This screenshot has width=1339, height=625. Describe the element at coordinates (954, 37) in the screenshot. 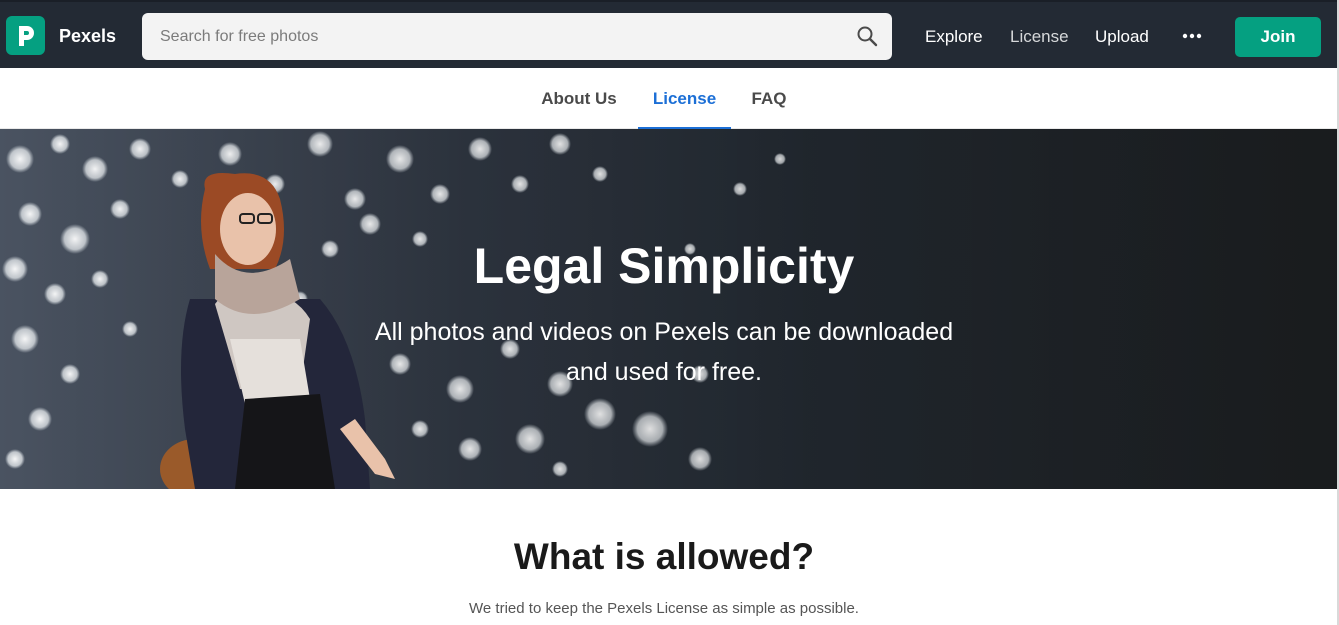

I see `nav-explore-link: Explore` at that location.